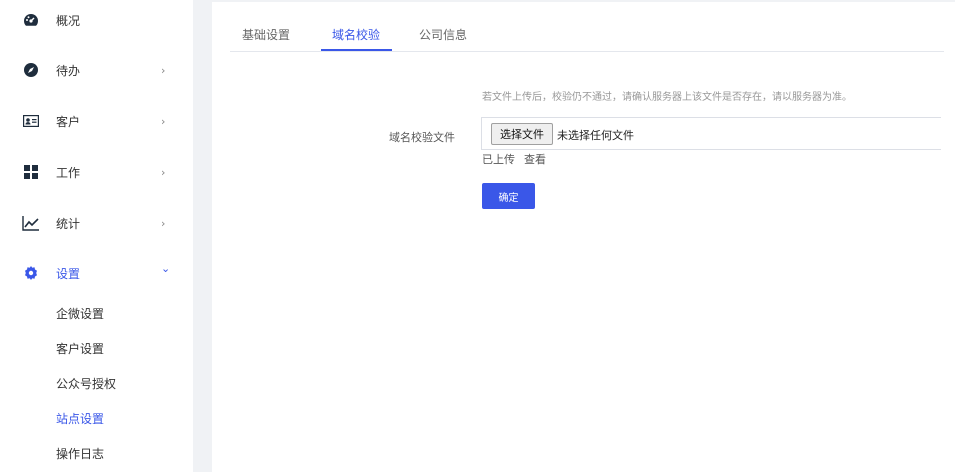 Image resolution: width=955 pixels, height=472 pixels. I want to click on sidebar-subitem-official-account: 公众号授权, so click(96, 383).